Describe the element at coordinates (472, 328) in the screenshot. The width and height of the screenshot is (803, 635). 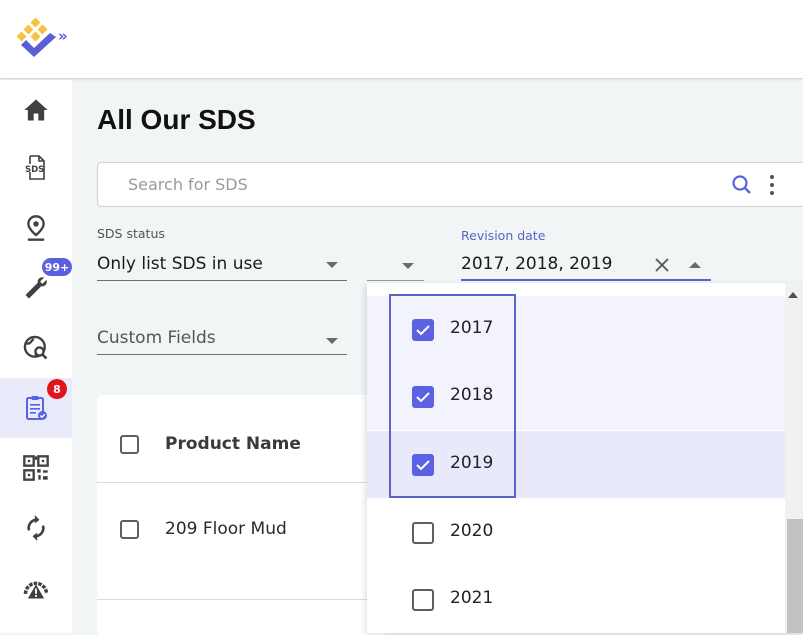
I see `option-label: 2017` at that location.